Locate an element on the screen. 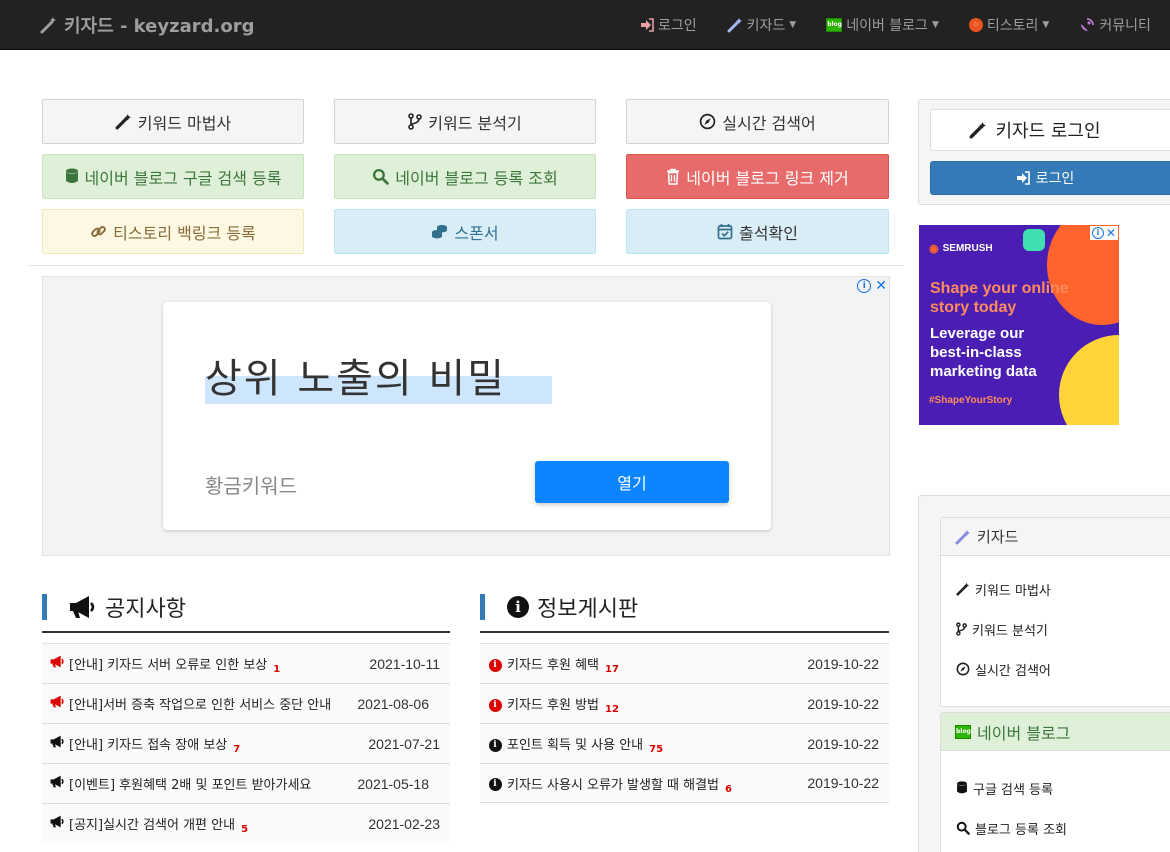 The height and width of the screenshot is (852, 1170). nav-tistory: ⁘ 티스토리 ▼ is located at coordinates (1008, 25).